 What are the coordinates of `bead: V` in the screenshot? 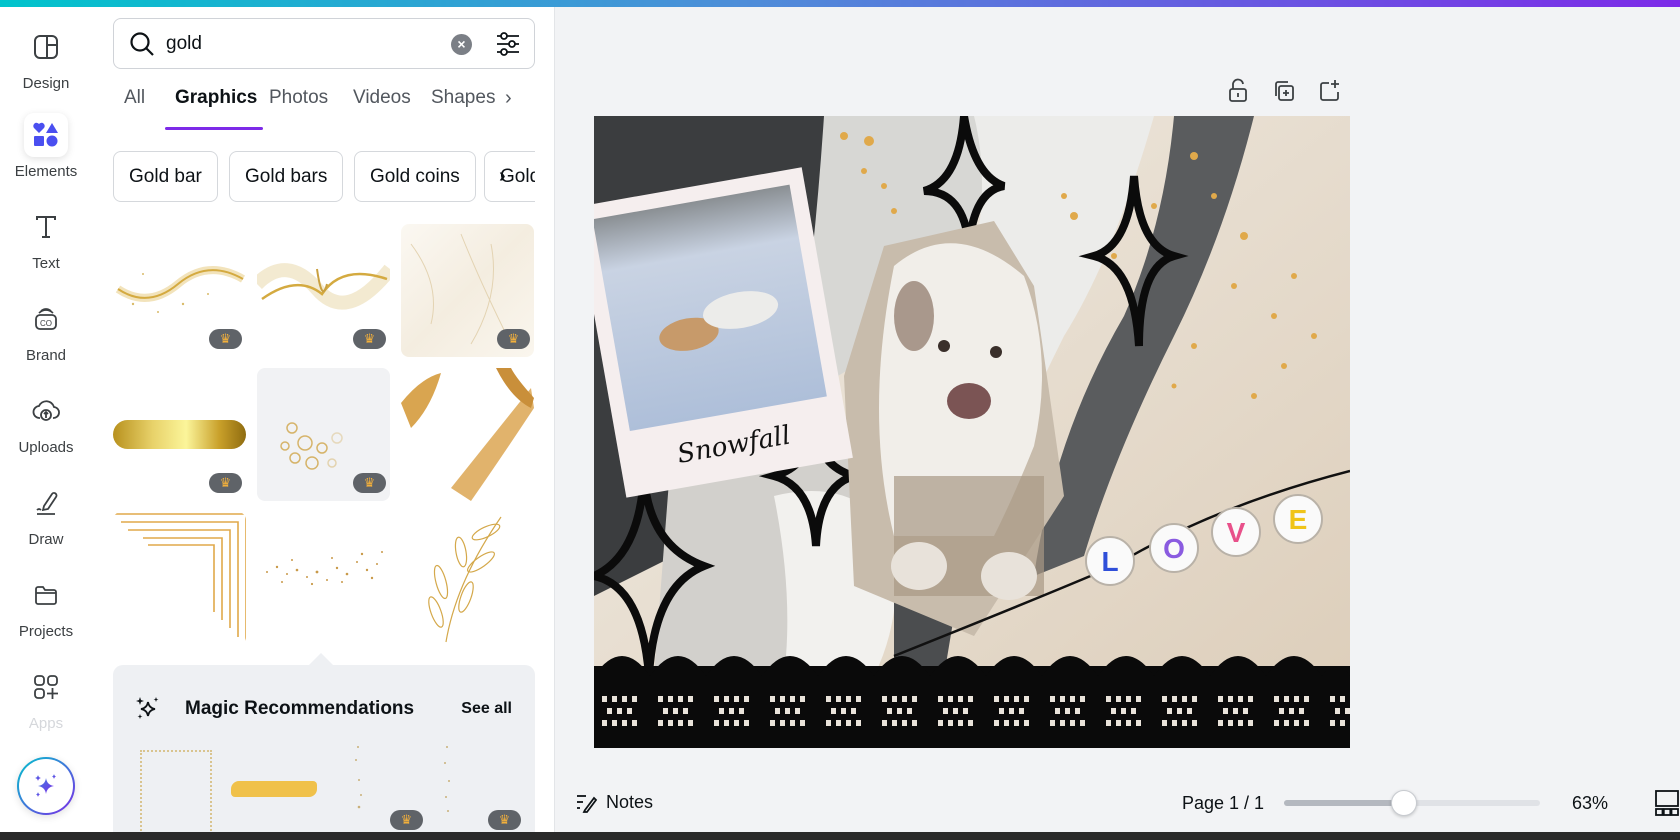 It's located at (1236, 532).